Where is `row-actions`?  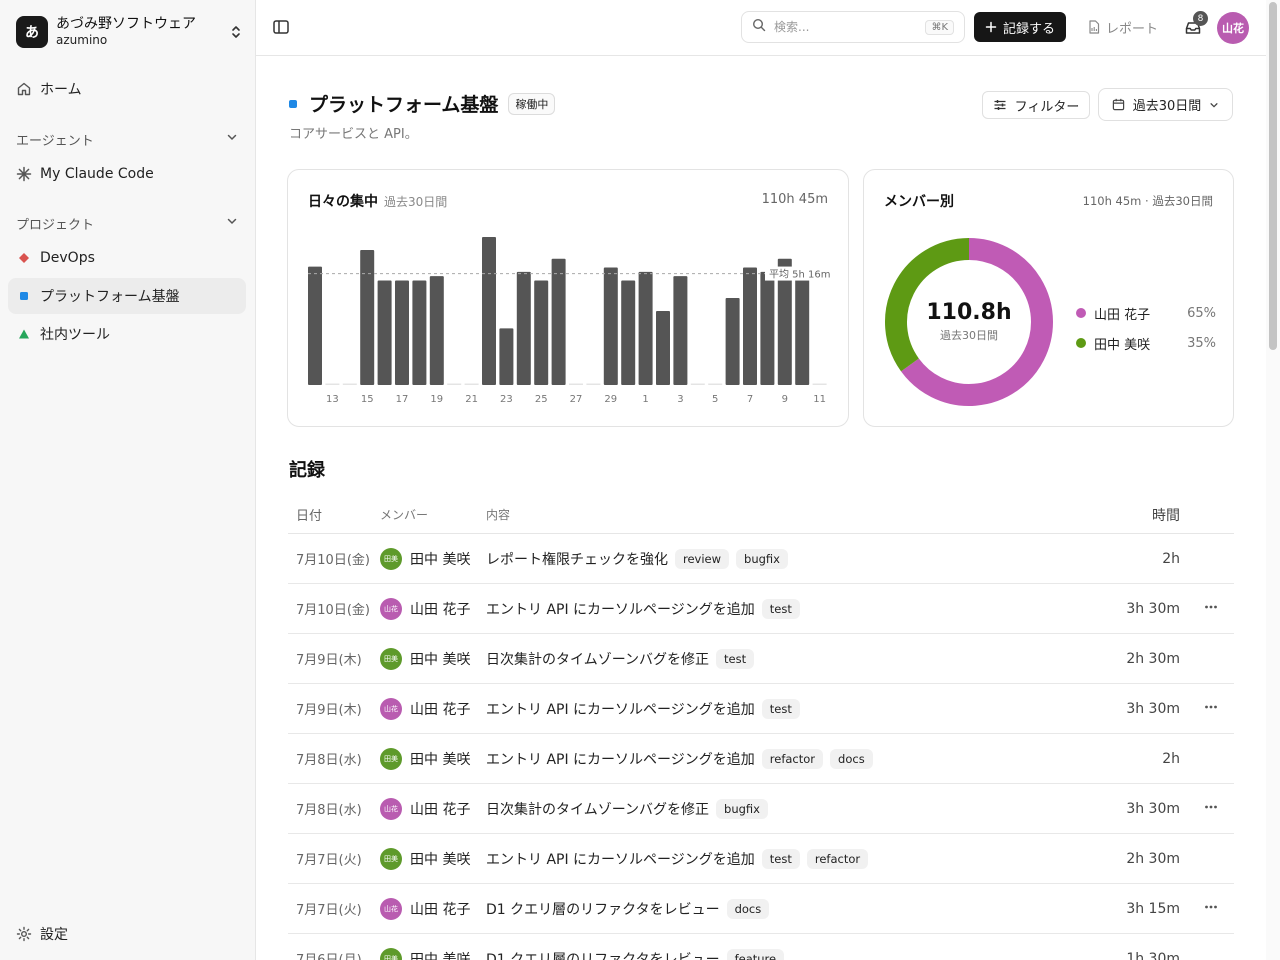
row-actions is located at coordinates (1211, 809).